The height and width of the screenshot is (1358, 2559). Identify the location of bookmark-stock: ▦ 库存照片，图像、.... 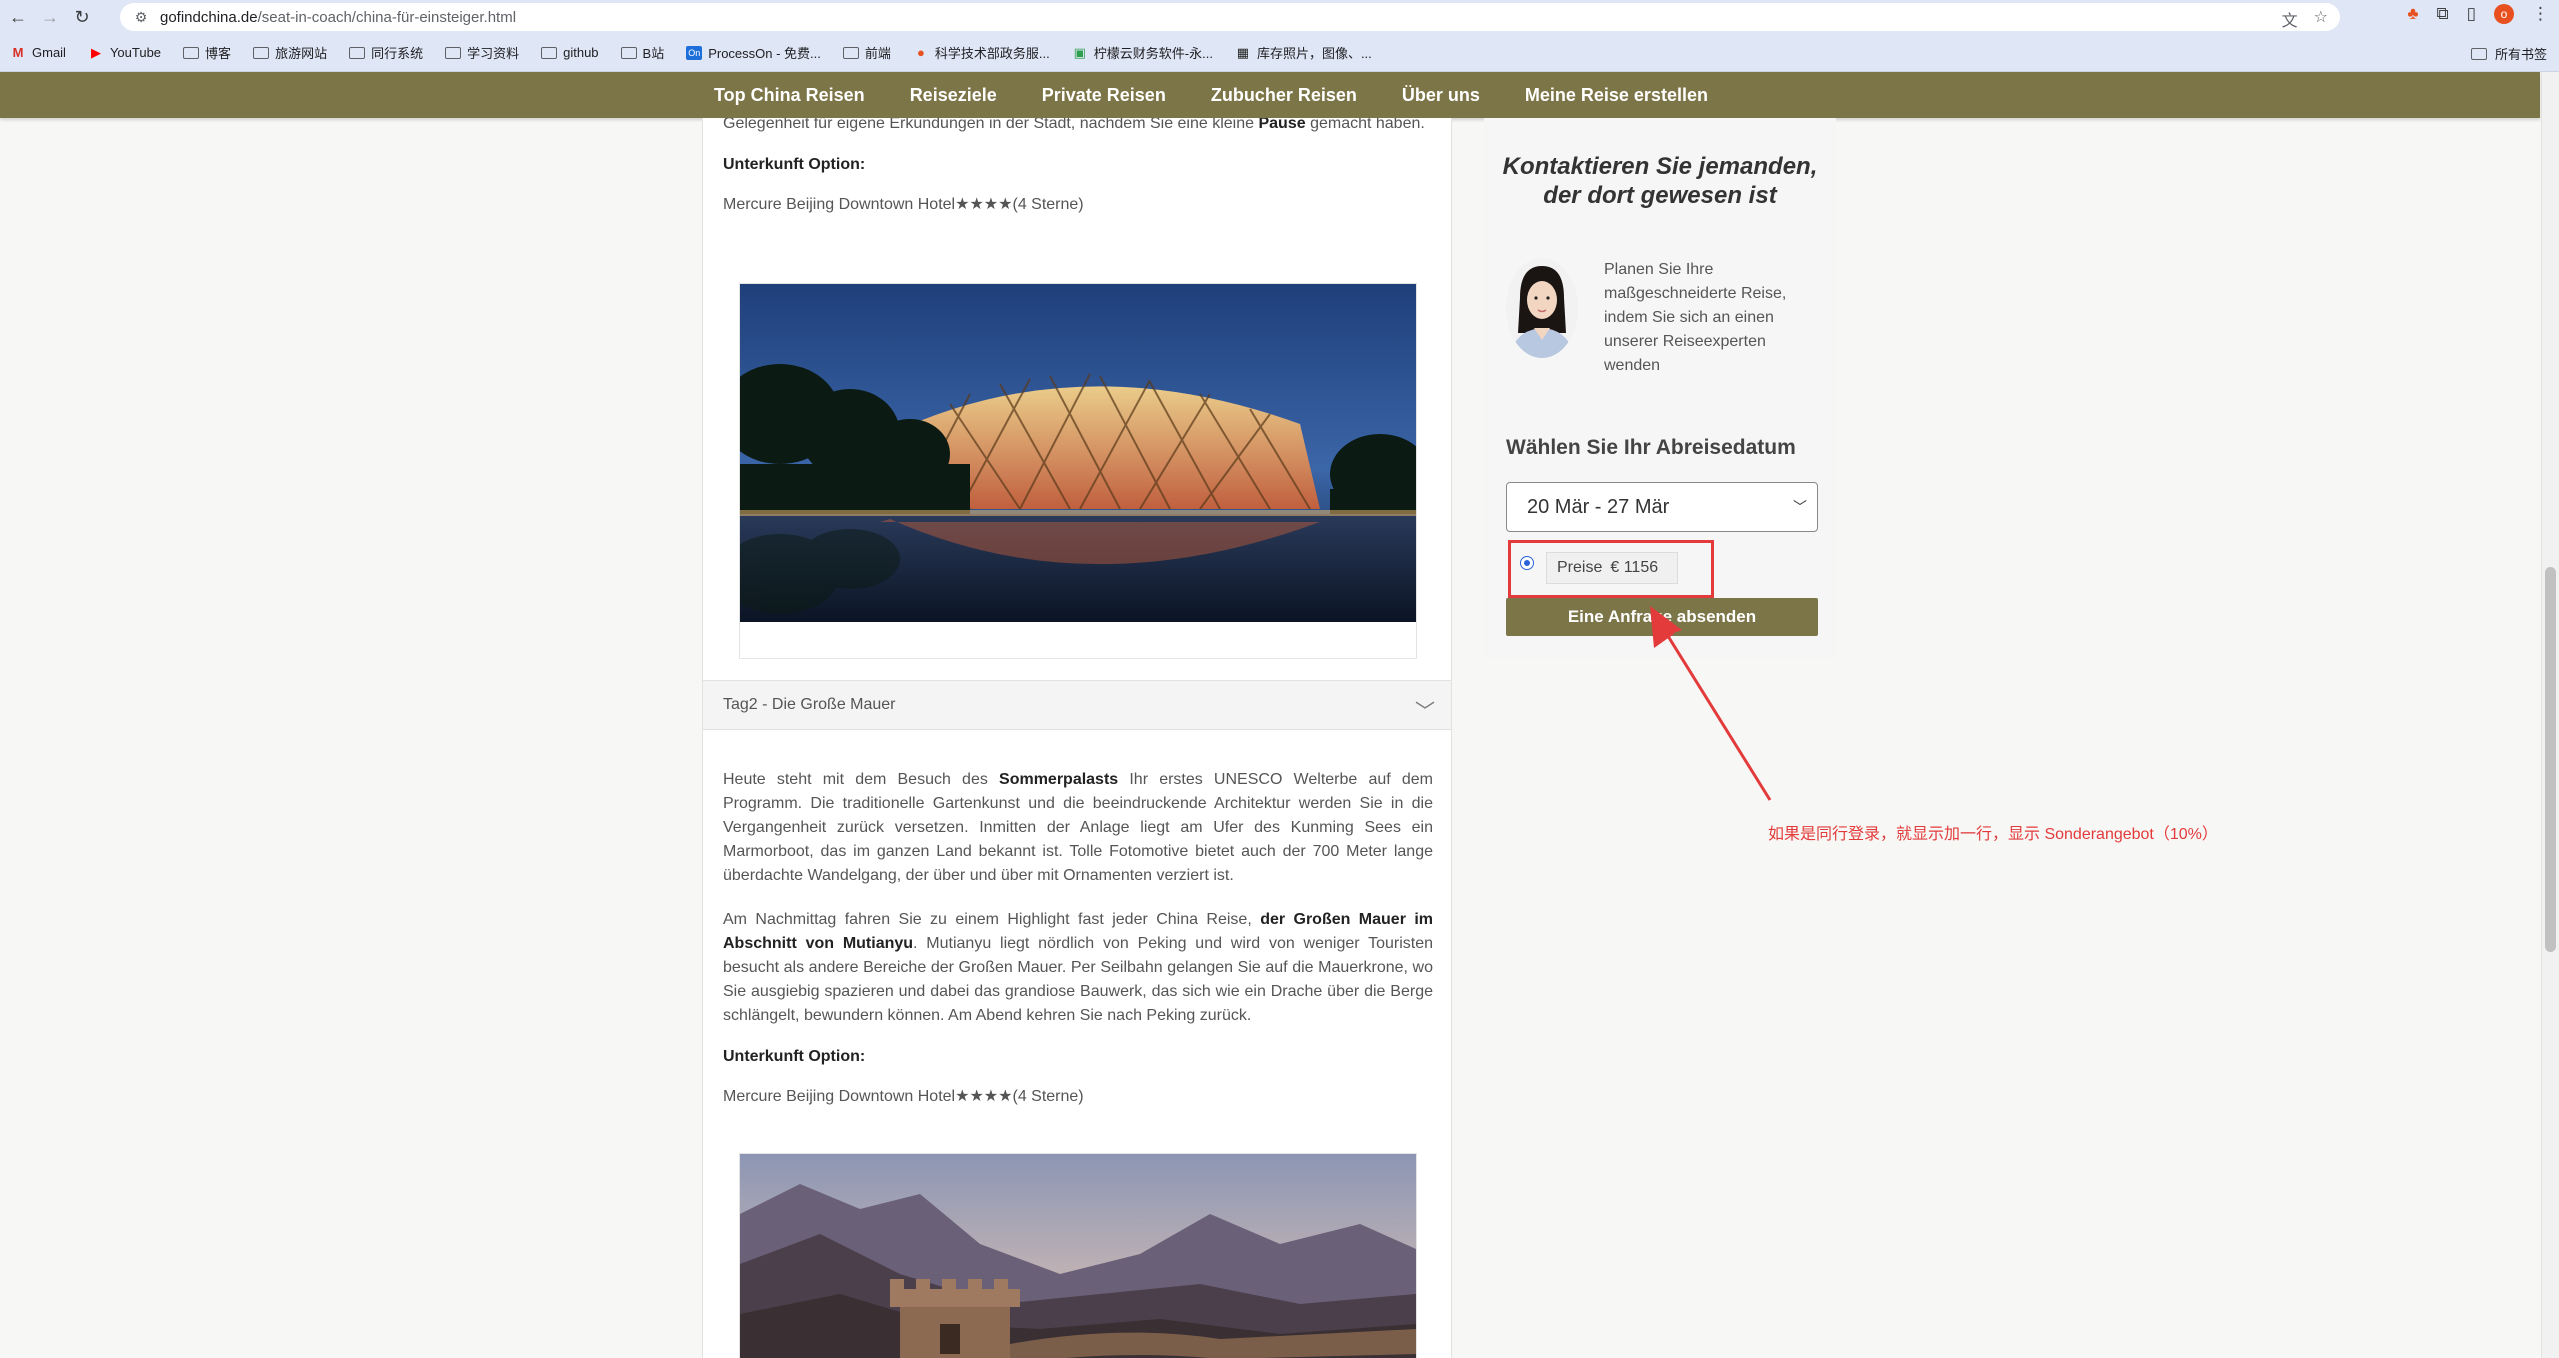
(1303, 52).